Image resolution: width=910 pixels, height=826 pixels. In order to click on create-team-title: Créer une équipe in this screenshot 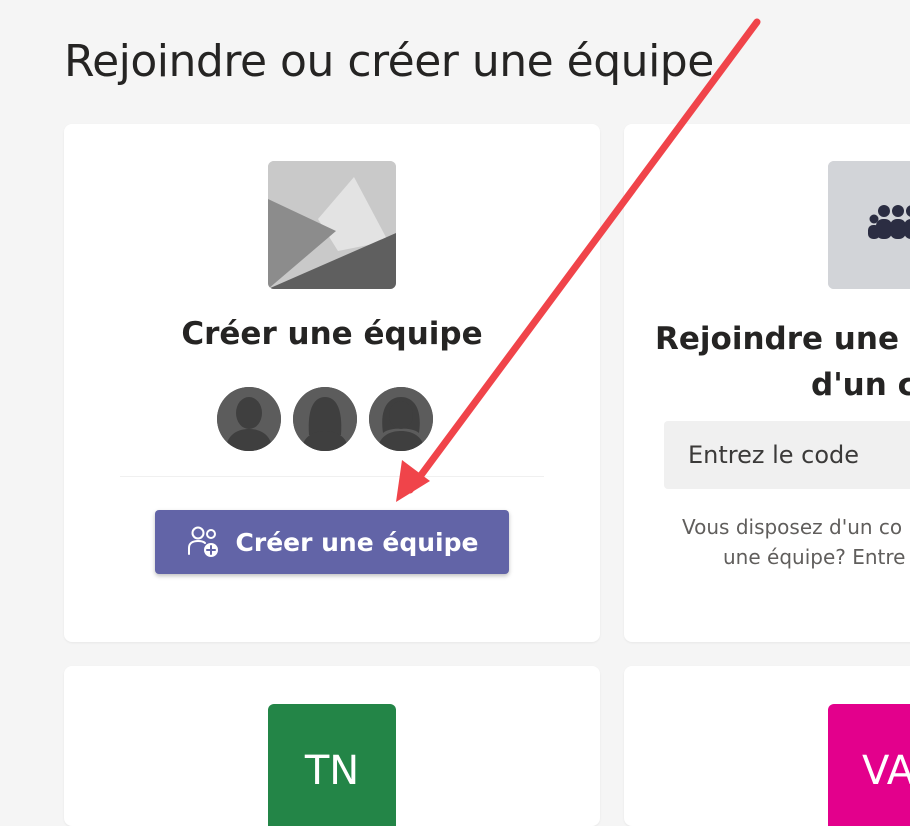, I will do `click(332, 334)`.